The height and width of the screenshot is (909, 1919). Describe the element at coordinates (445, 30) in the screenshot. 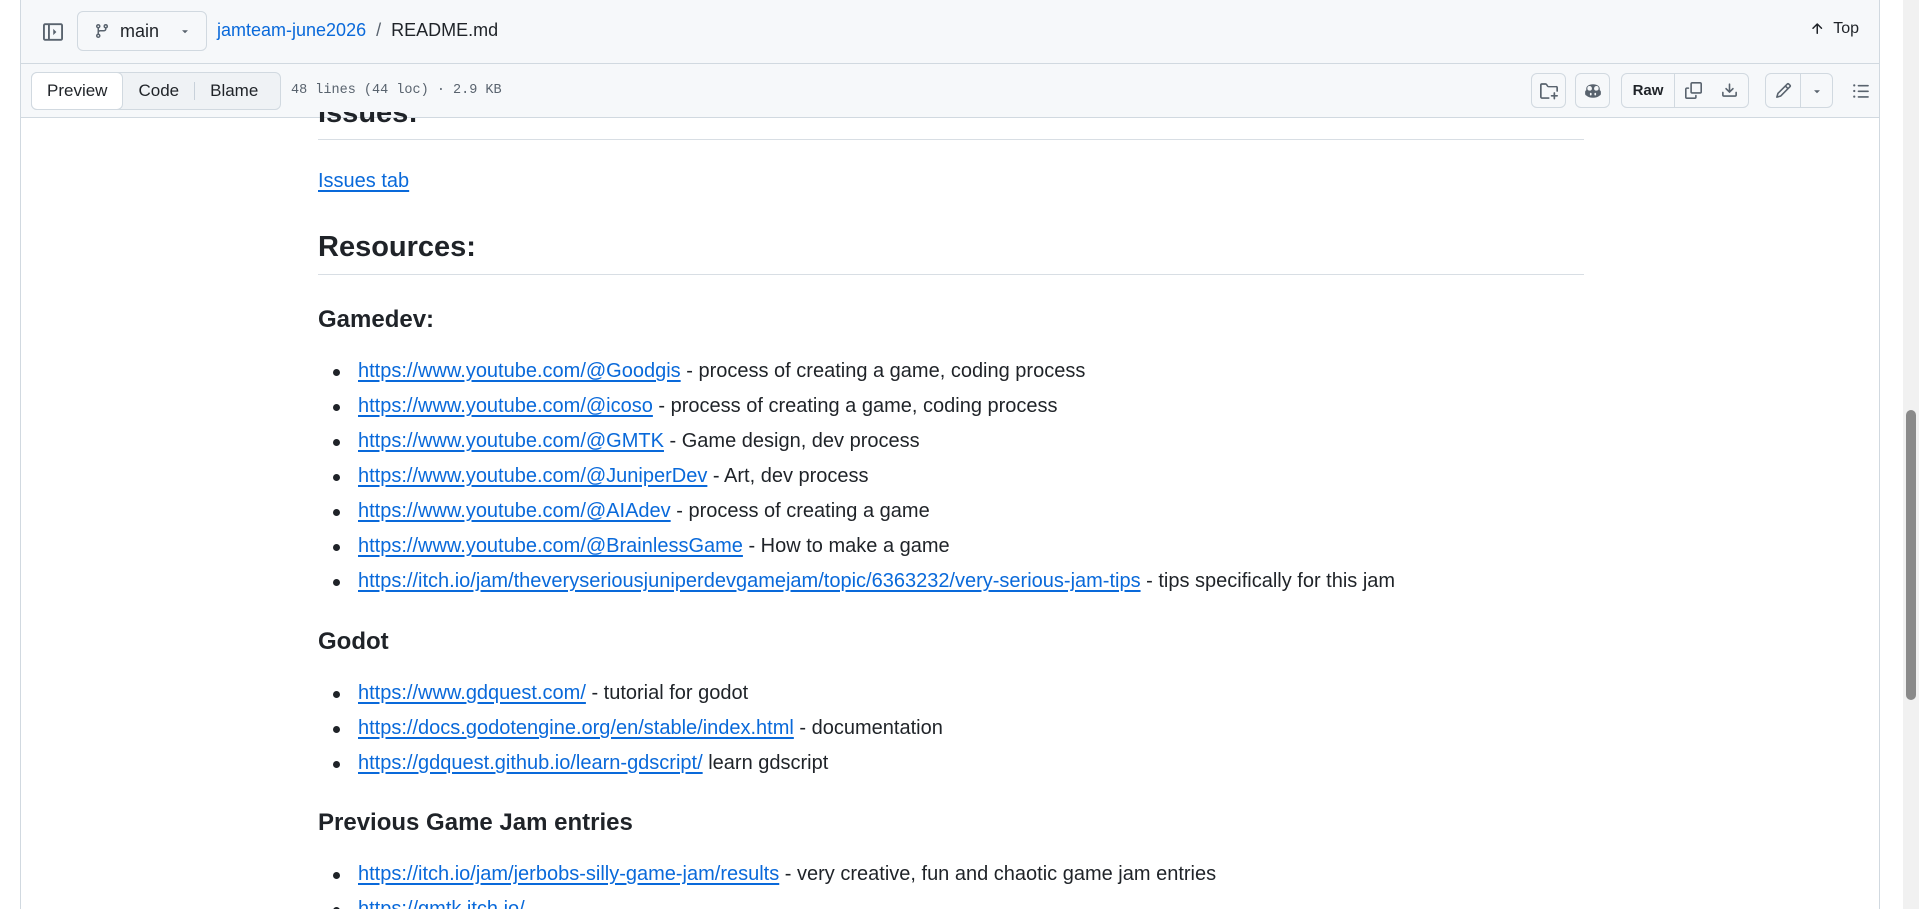

I see `breadcrumb-file-name: README.md` at that location.